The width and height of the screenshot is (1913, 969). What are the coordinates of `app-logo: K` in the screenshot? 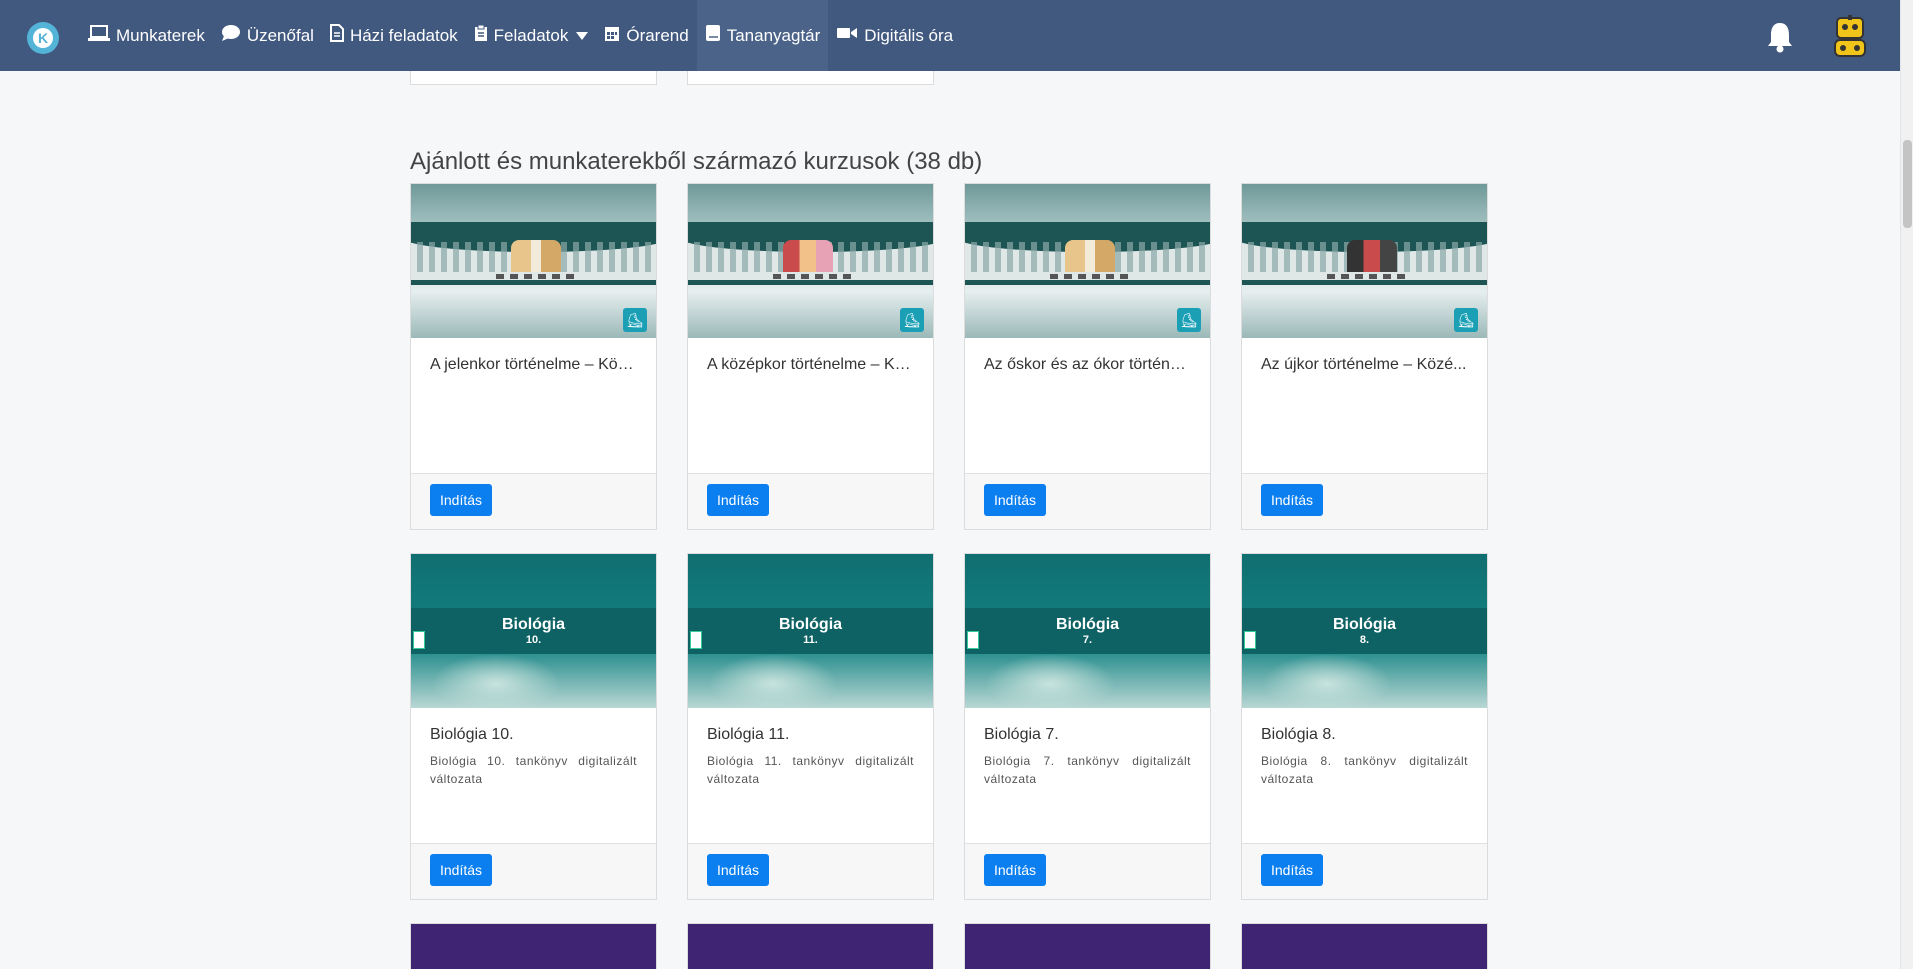 It's located at (43, 38).